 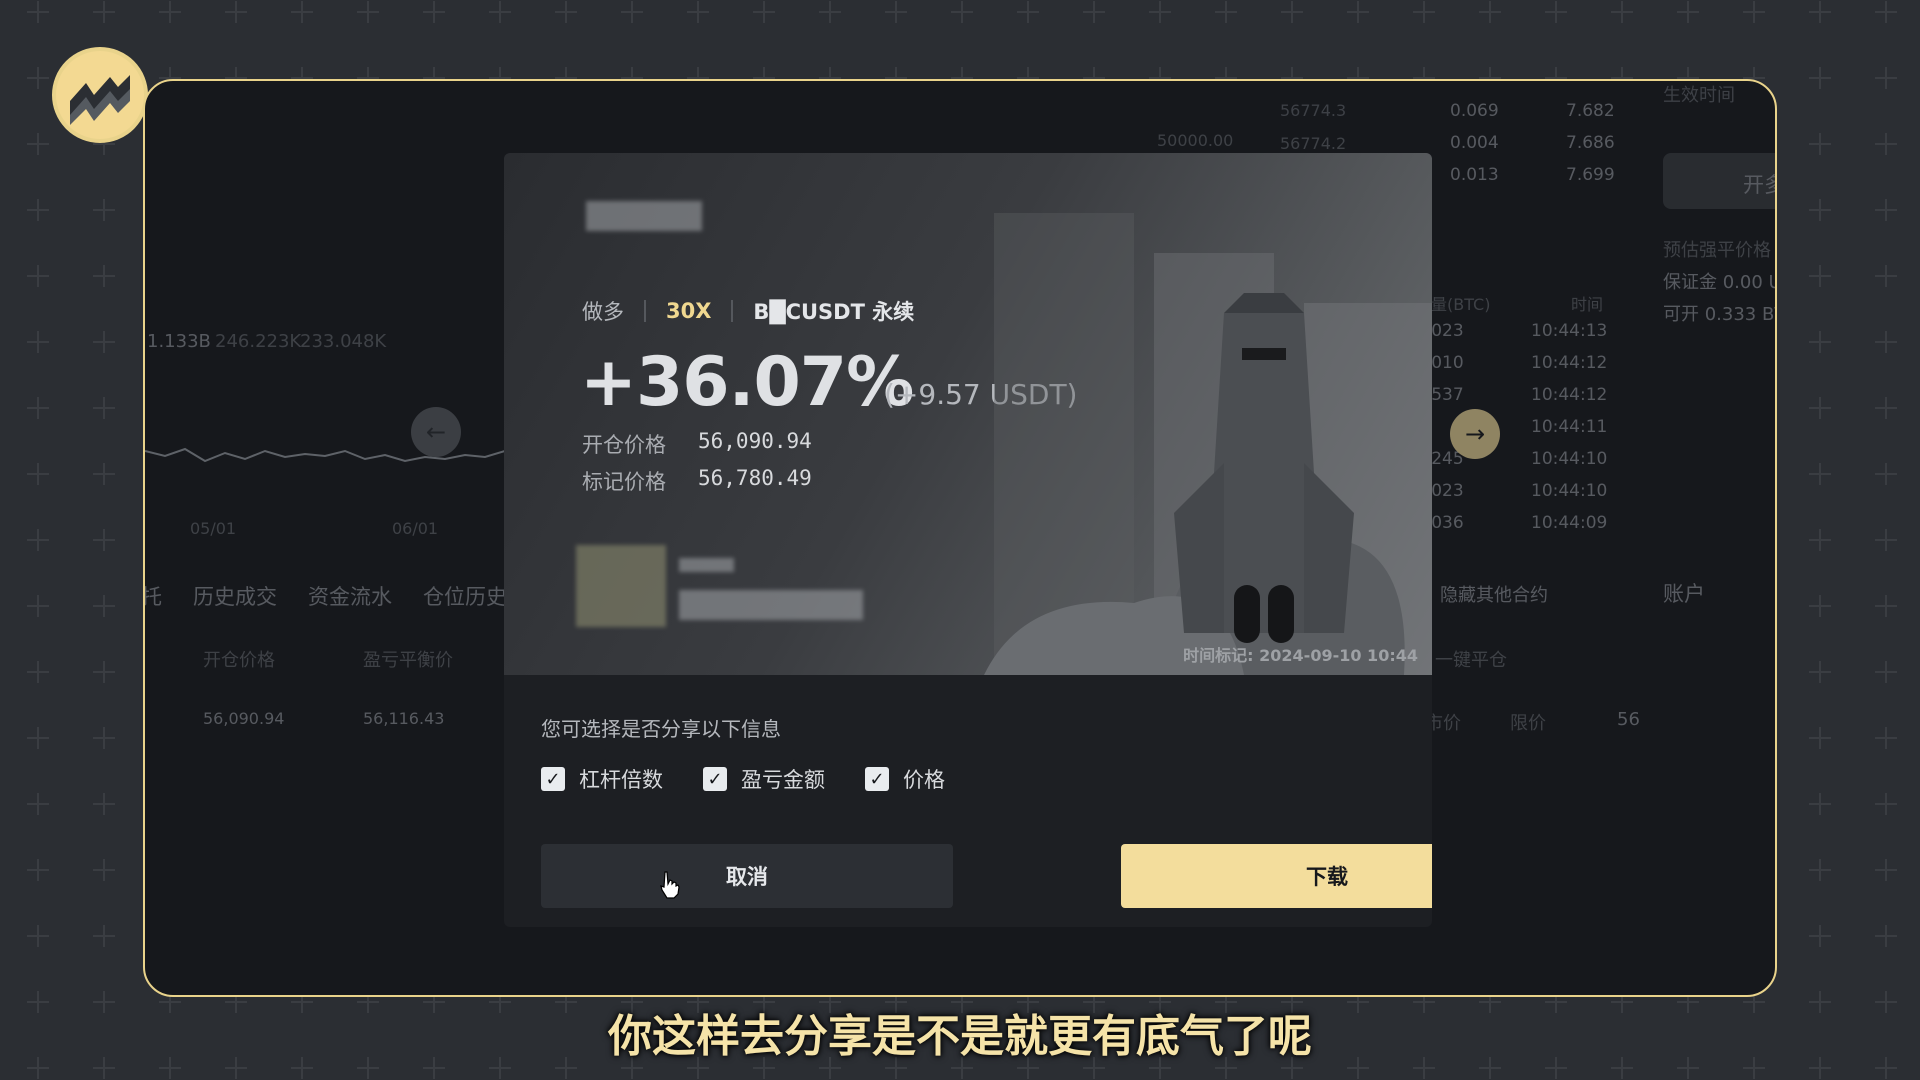 I want to click on ob-total-1: 7.682, so click(x=1590, y=111).